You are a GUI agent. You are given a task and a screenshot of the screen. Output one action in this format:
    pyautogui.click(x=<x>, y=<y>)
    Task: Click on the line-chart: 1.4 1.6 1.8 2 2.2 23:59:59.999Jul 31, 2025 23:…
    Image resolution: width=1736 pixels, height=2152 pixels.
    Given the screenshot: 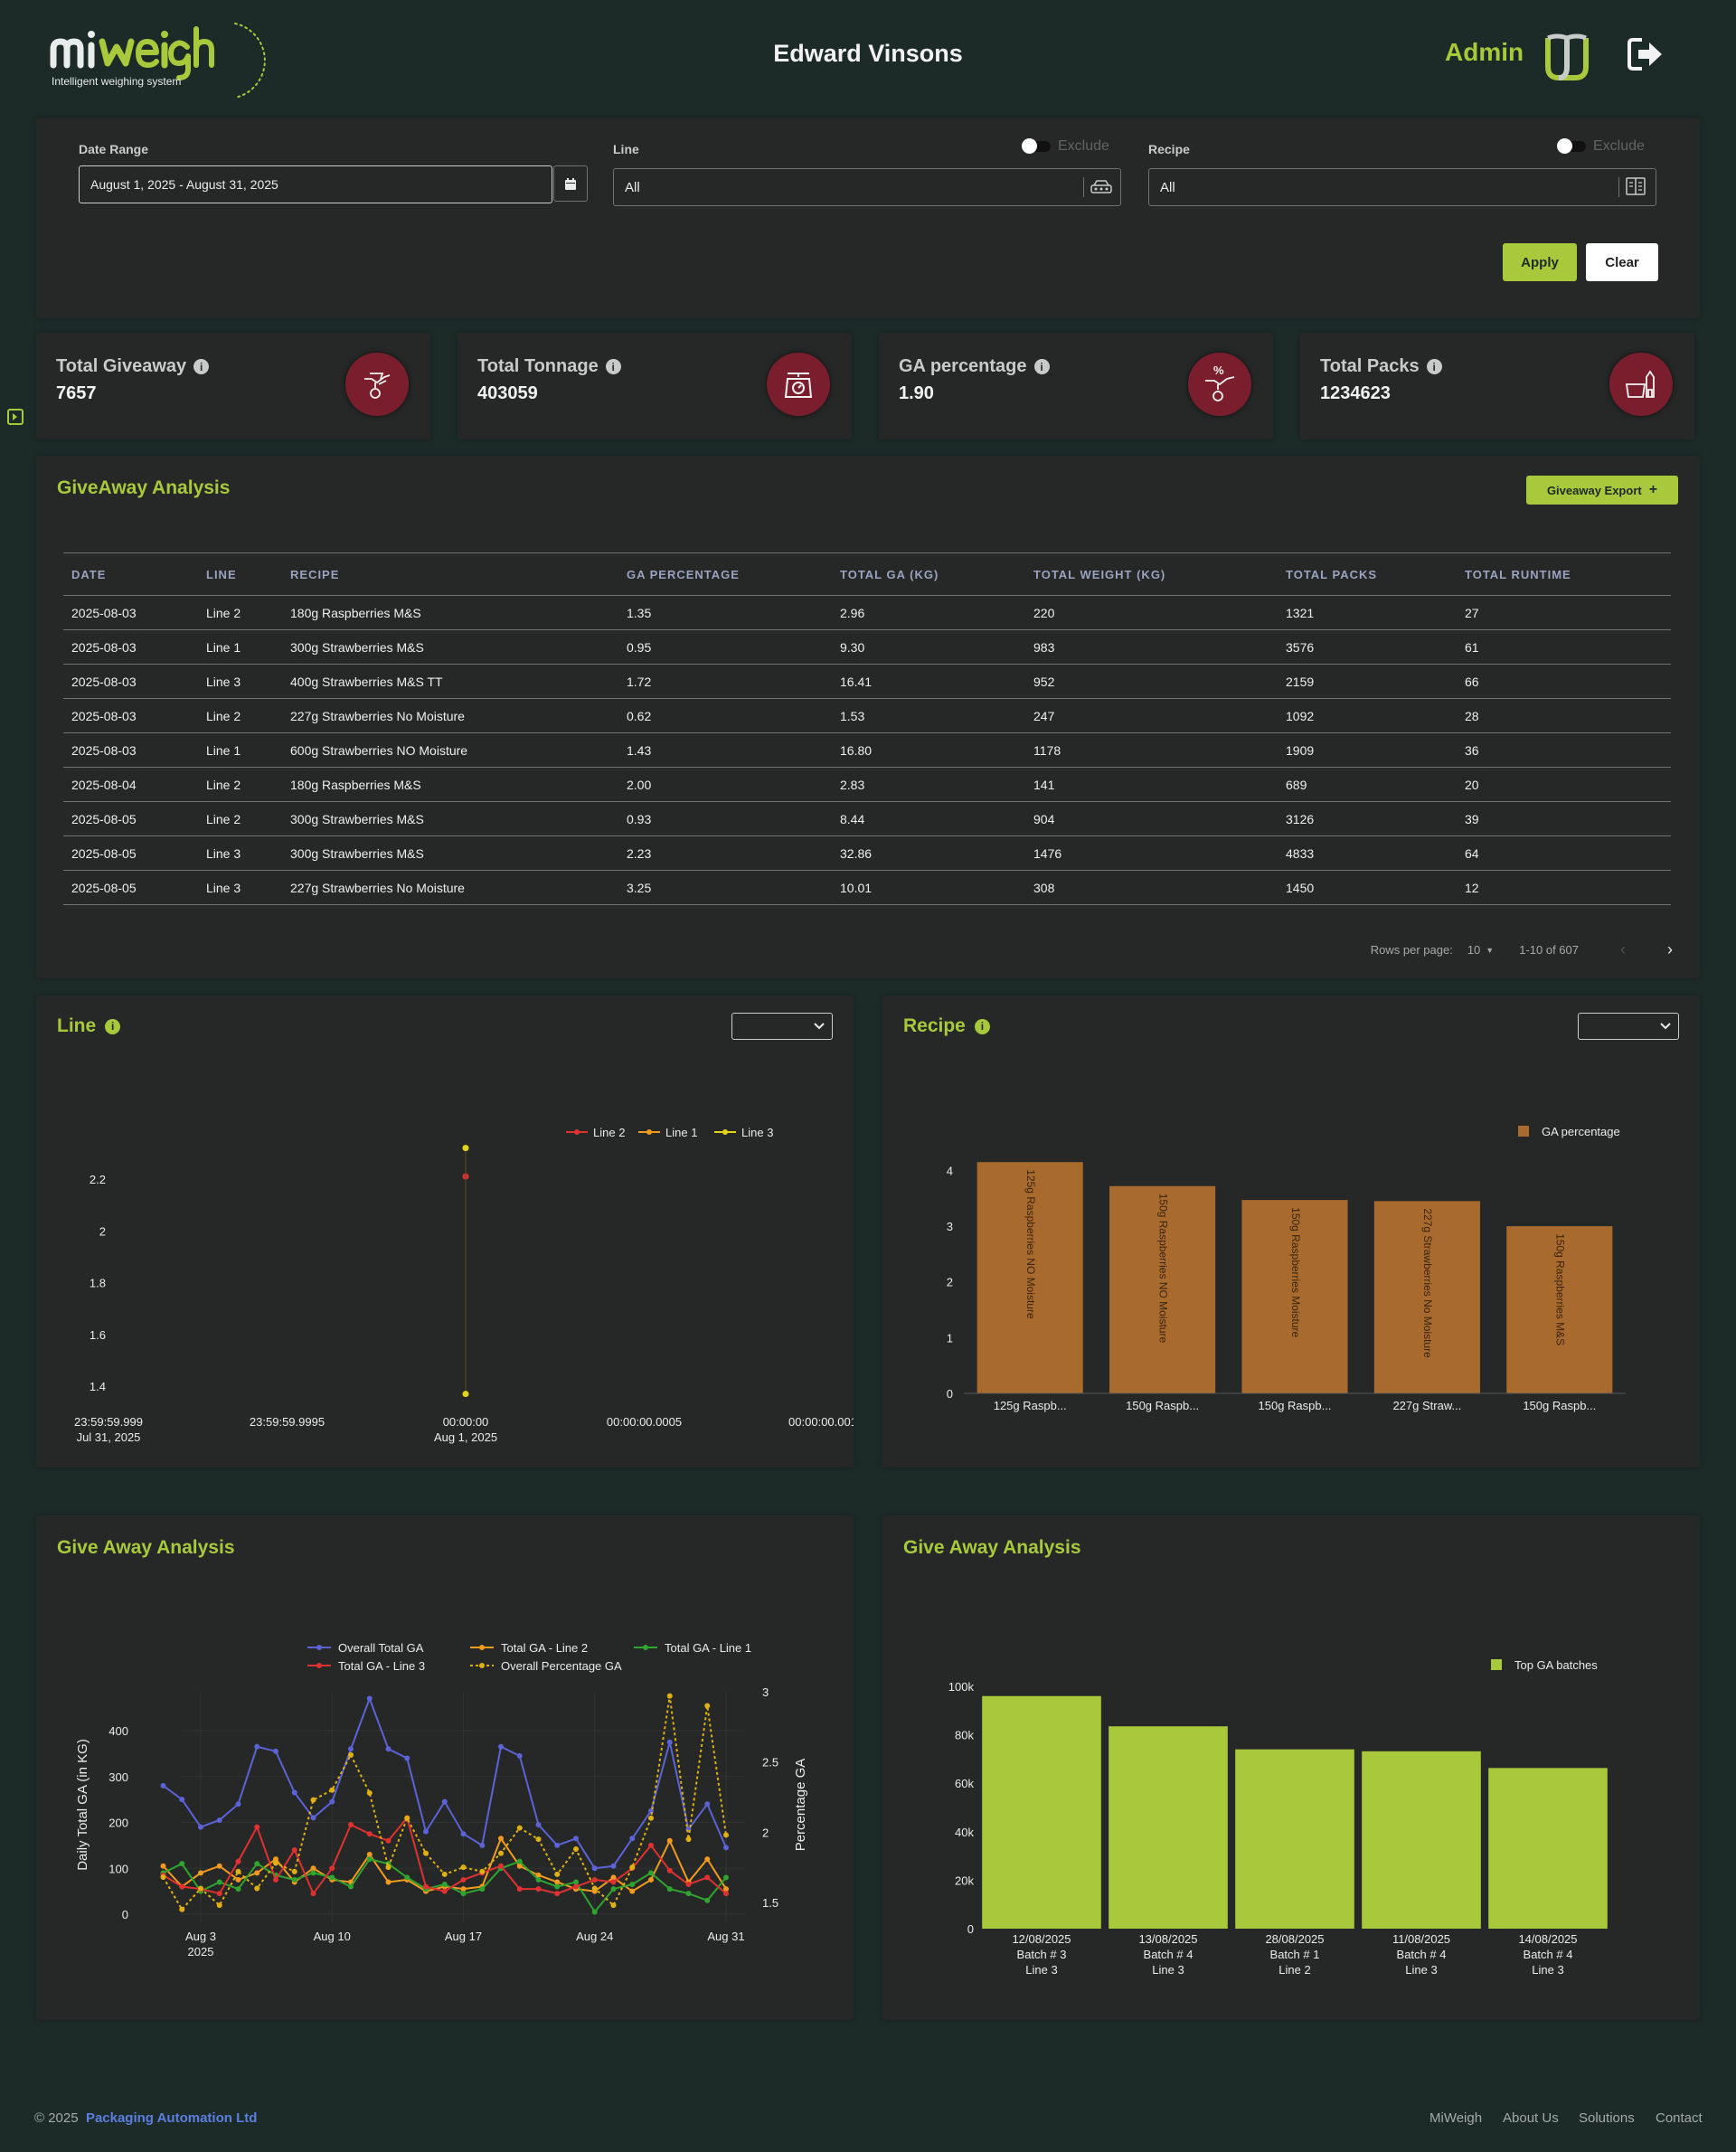 What is the action you would take?
    pyautogui.click(x=445, y=1232)
    